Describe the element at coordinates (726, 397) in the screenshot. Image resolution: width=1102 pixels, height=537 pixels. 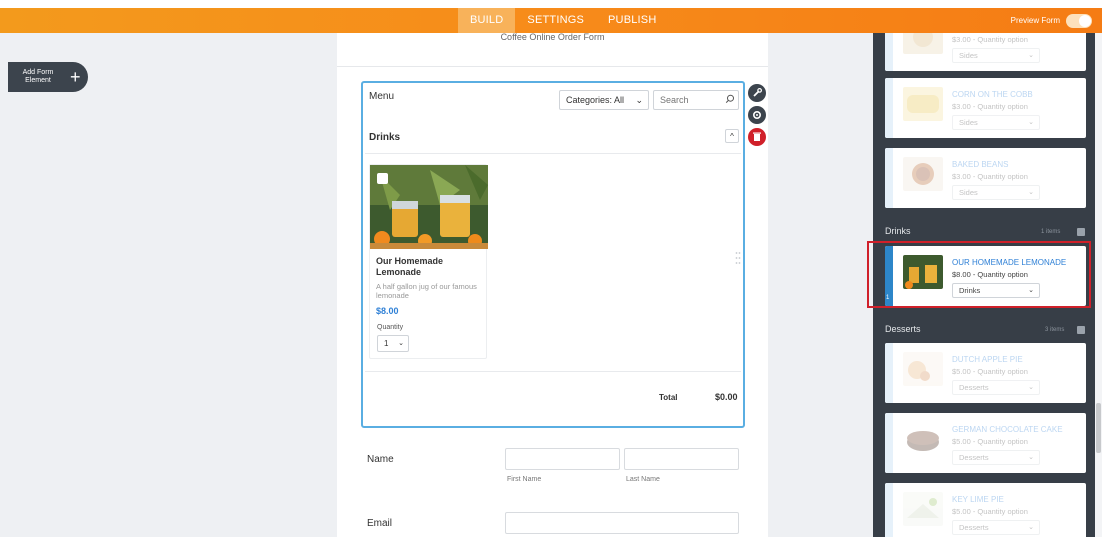
I see `total-value: $0.00` at that location.